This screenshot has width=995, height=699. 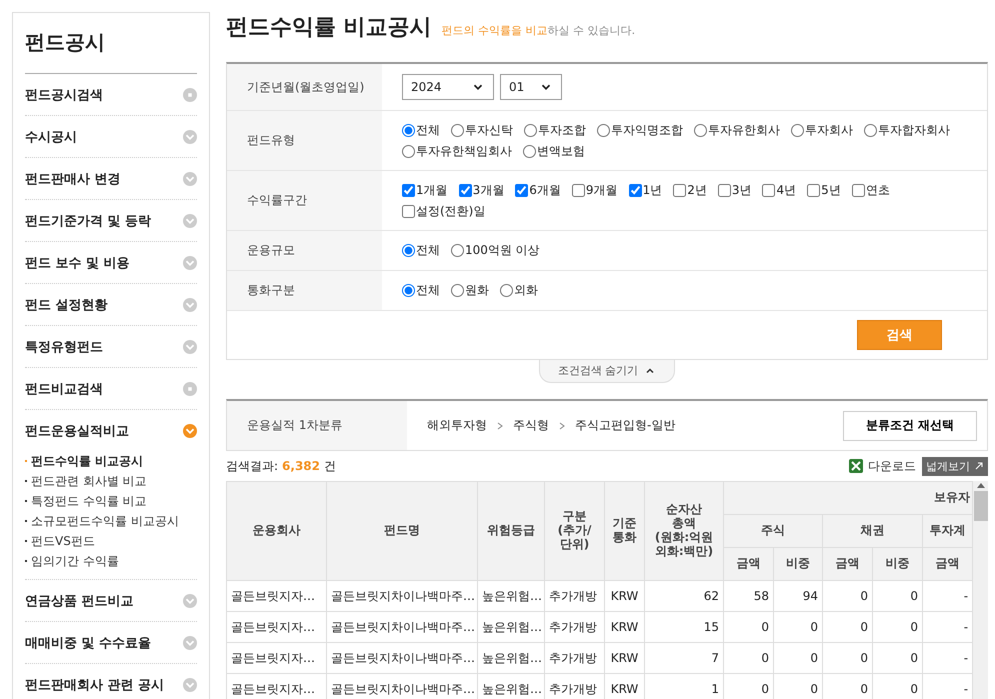 I want to click on option-label: 3개월, so click(x=488, y=190).